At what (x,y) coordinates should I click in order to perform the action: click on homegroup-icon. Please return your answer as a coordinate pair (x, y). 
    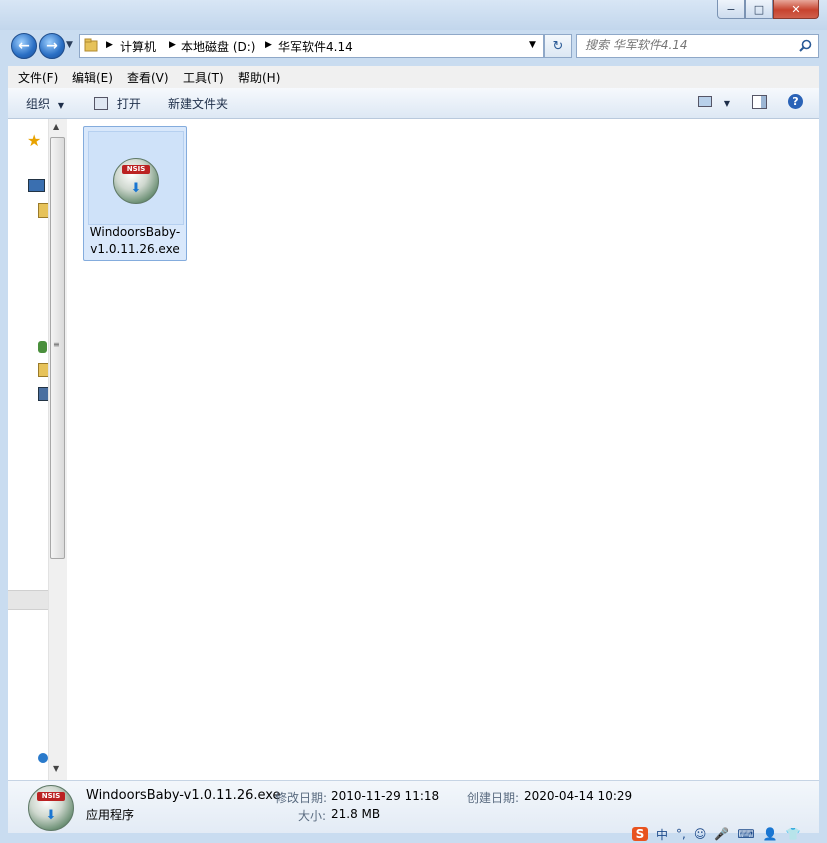
    Looking at the image, I should click on (42, 347).